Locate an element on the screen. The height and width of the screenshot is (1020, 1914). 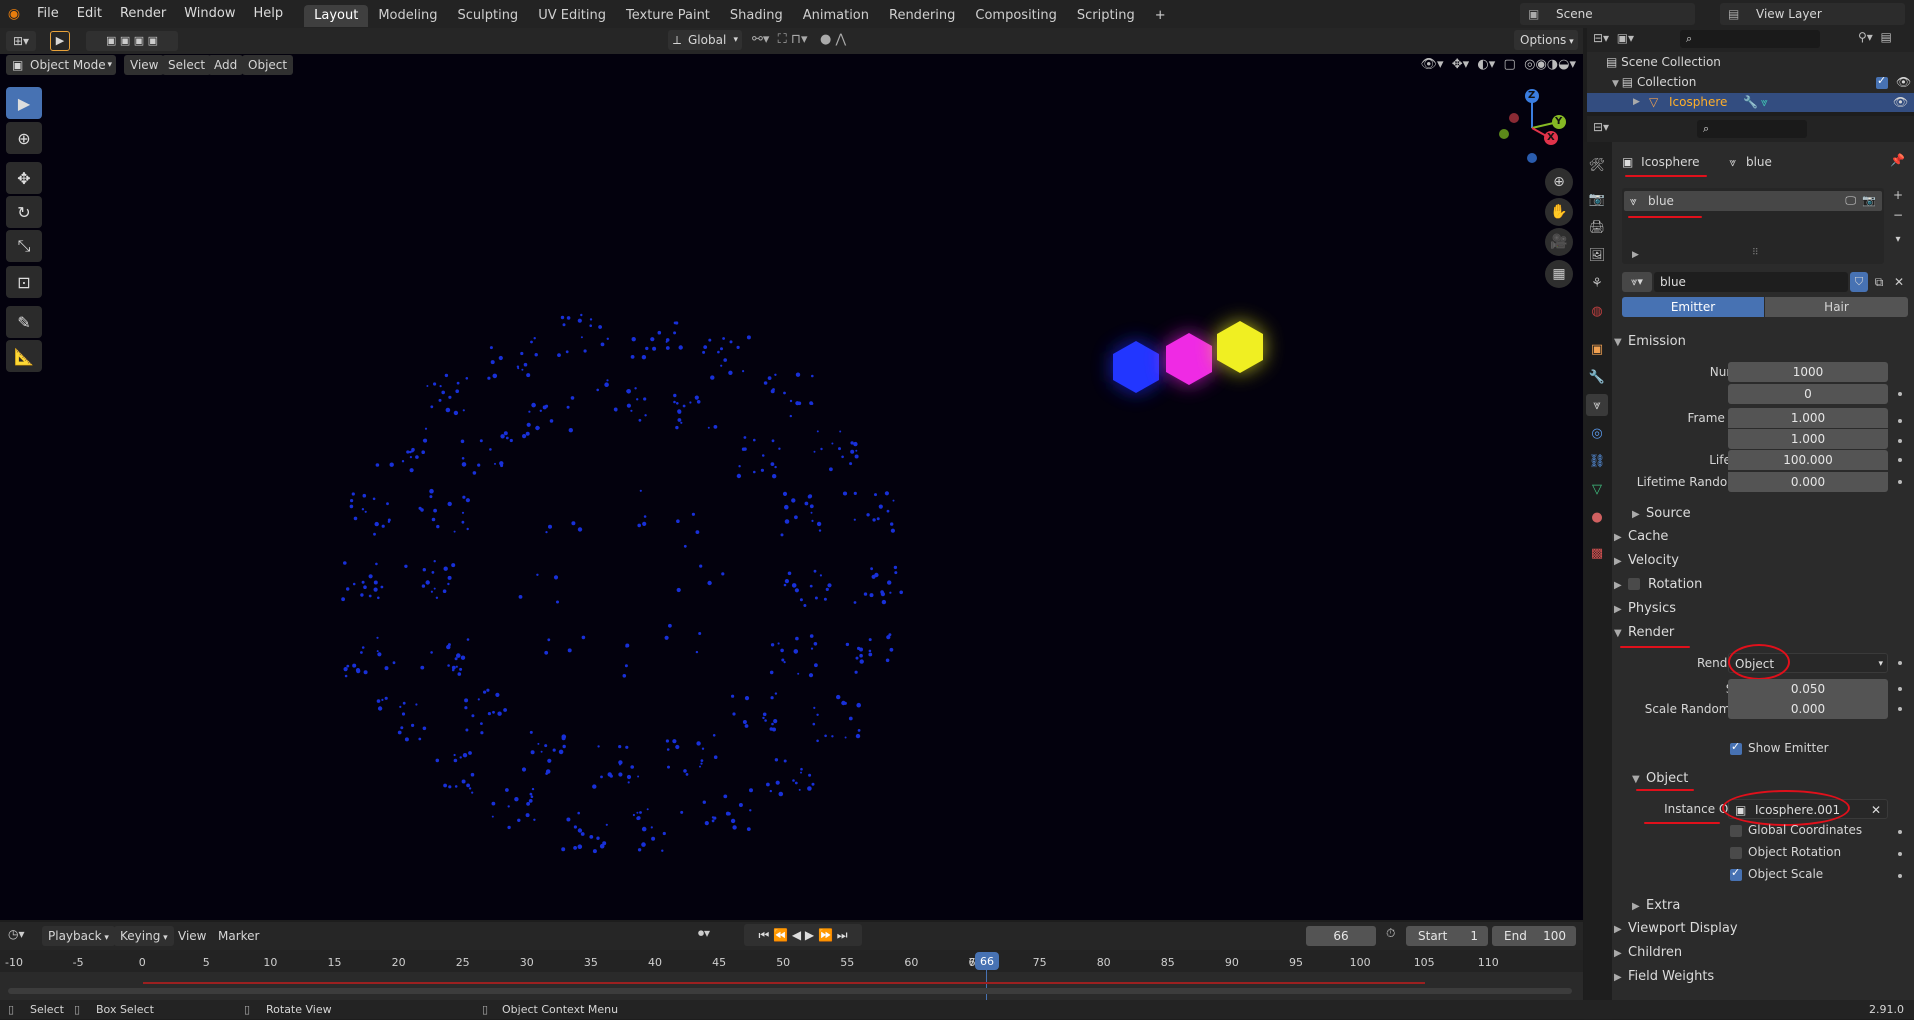
view-layer-selector: ▤ View Layer is located at coordinates (1812, 14).